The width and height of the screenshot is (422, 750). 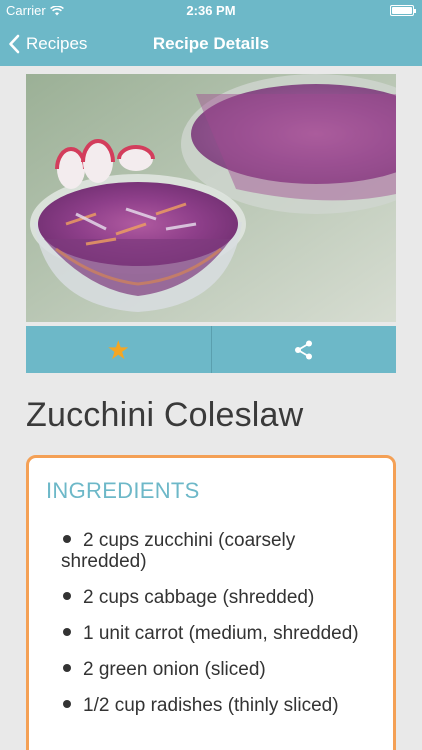 I want to click on page-title: Recipe Details, so click(x=211, y=43).